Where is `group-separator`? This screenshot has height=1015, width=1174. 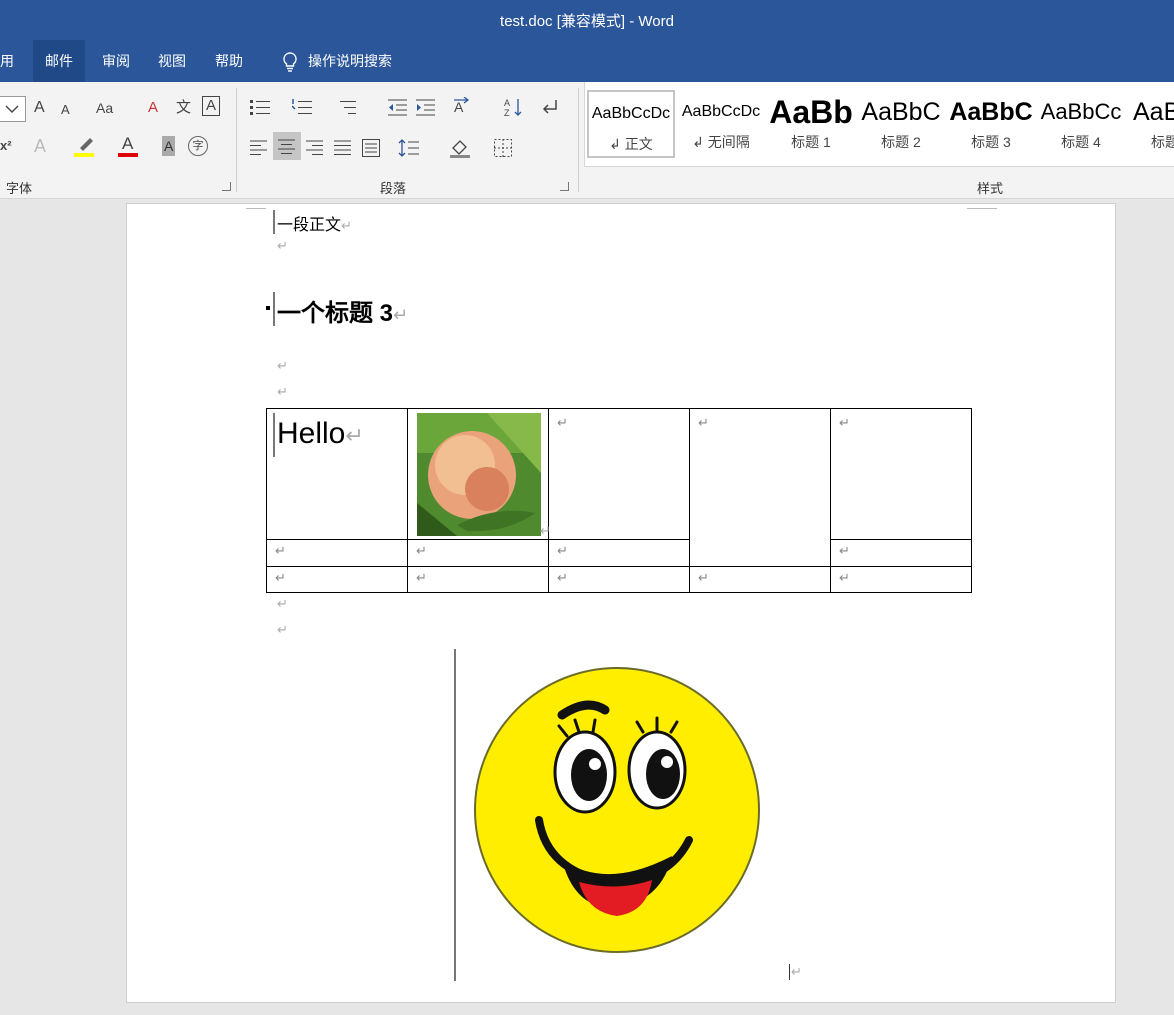 group-separator is located at coordinates (236, 140).